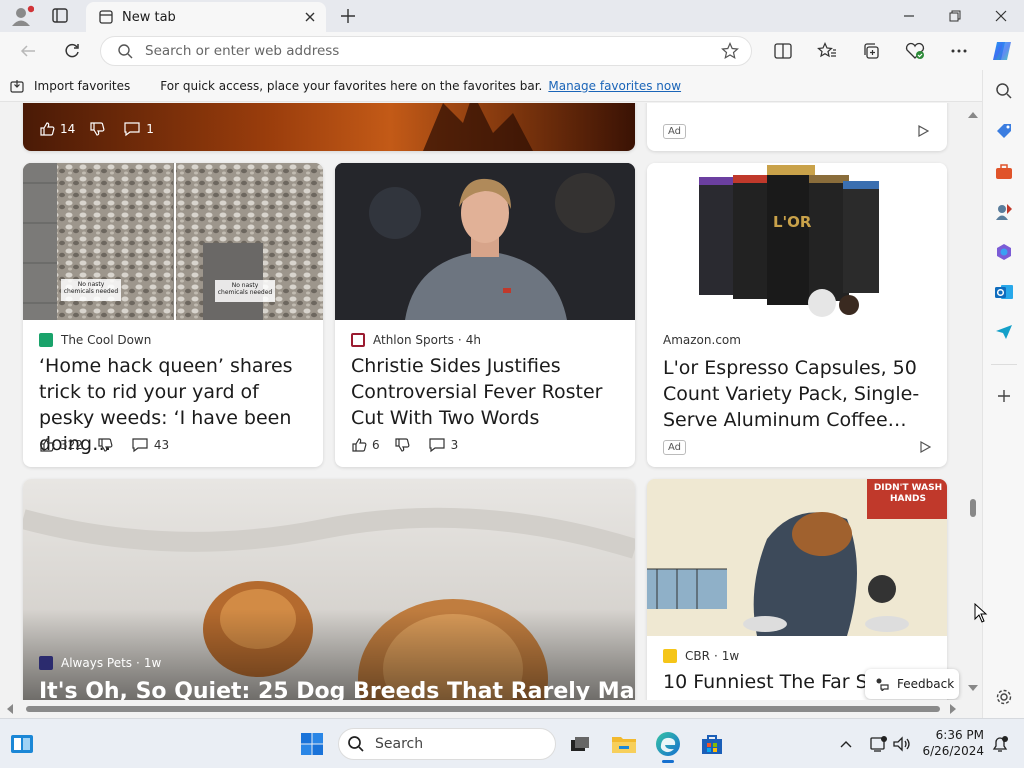  What do you see at coordinates (1004, 364) in the screenshot?
I see `sidebar-divider` at bounding box center [1004, 364].